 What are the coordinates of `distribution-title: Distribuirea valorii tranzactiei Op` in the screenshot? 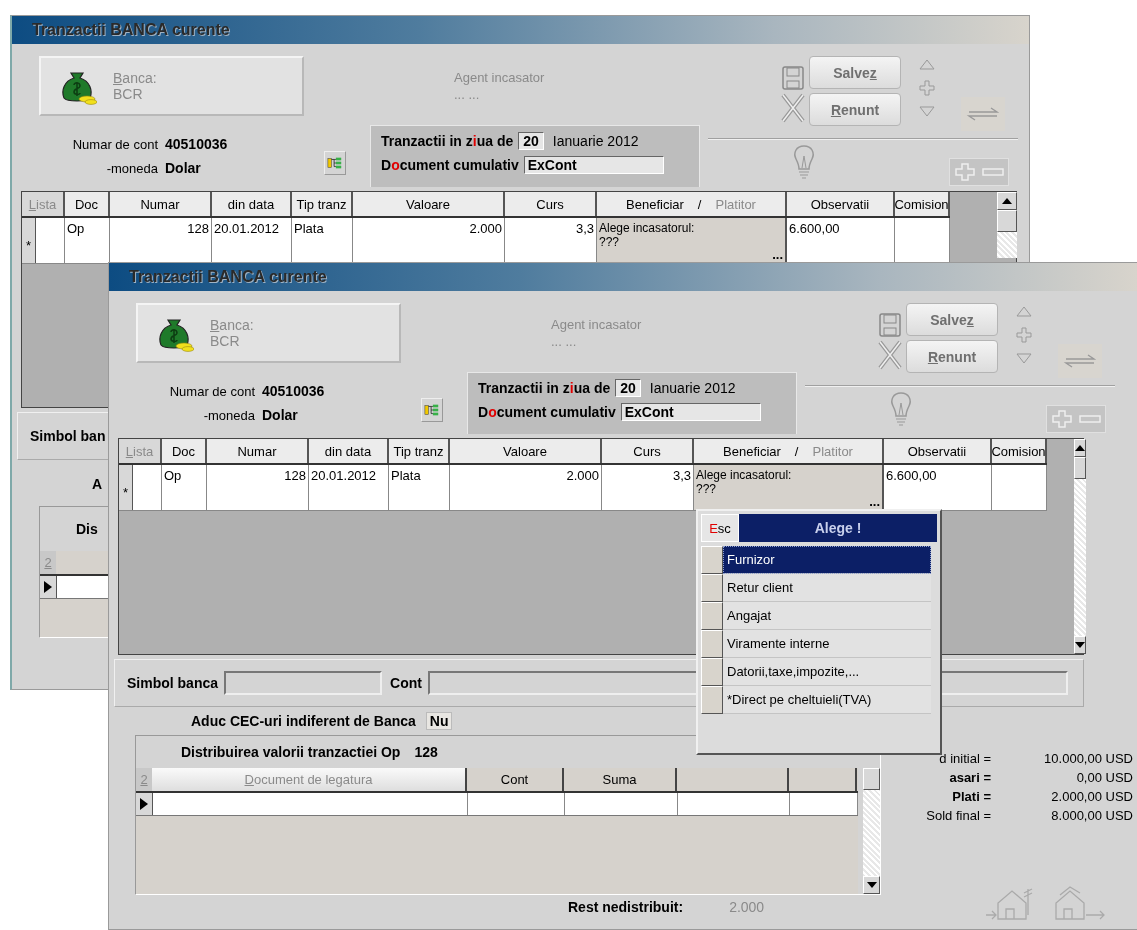 It's located at (291, 752).